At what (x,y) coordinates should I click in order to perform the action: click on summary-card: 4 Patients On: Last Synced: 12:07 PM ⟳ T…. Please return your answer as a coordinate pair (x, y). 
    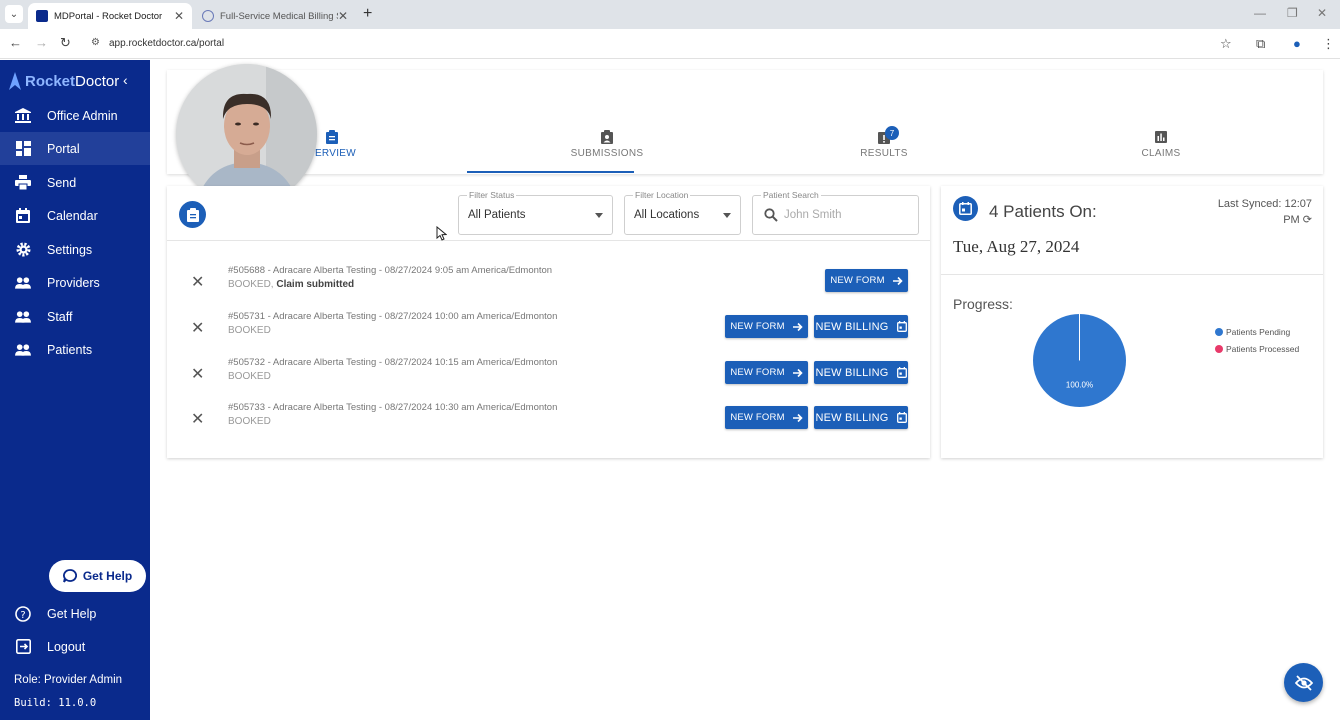
    Looking at the image, I should click on (1132, 322).